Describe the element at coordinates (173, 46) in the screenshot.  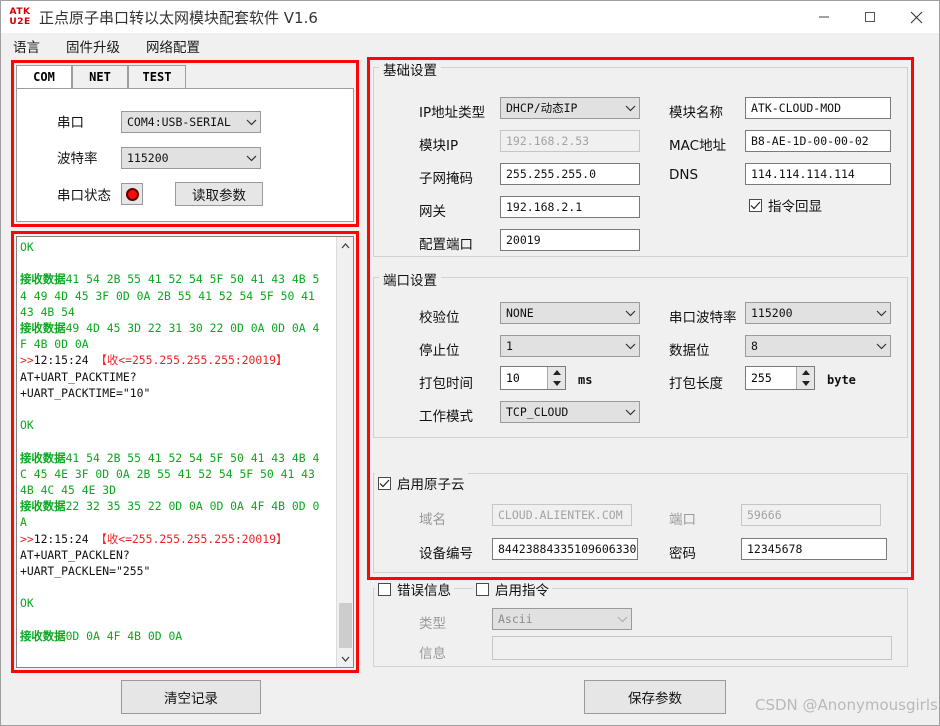
I see `menu-item-network-config: 网络配置` at that location.